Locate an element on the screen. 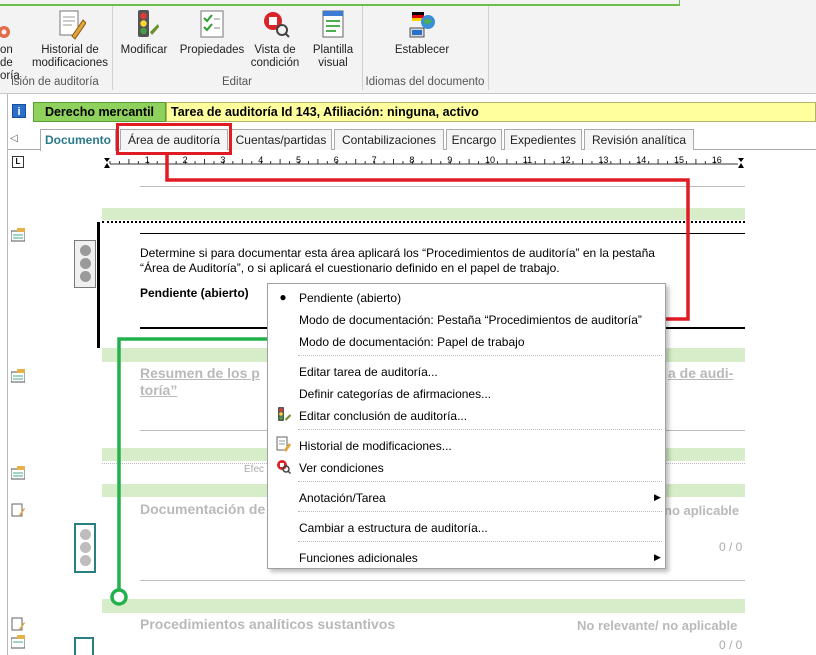 The height and width of the screenshot is (655, 816). green-annotation-endpoint is located at coordinates (119, 597).